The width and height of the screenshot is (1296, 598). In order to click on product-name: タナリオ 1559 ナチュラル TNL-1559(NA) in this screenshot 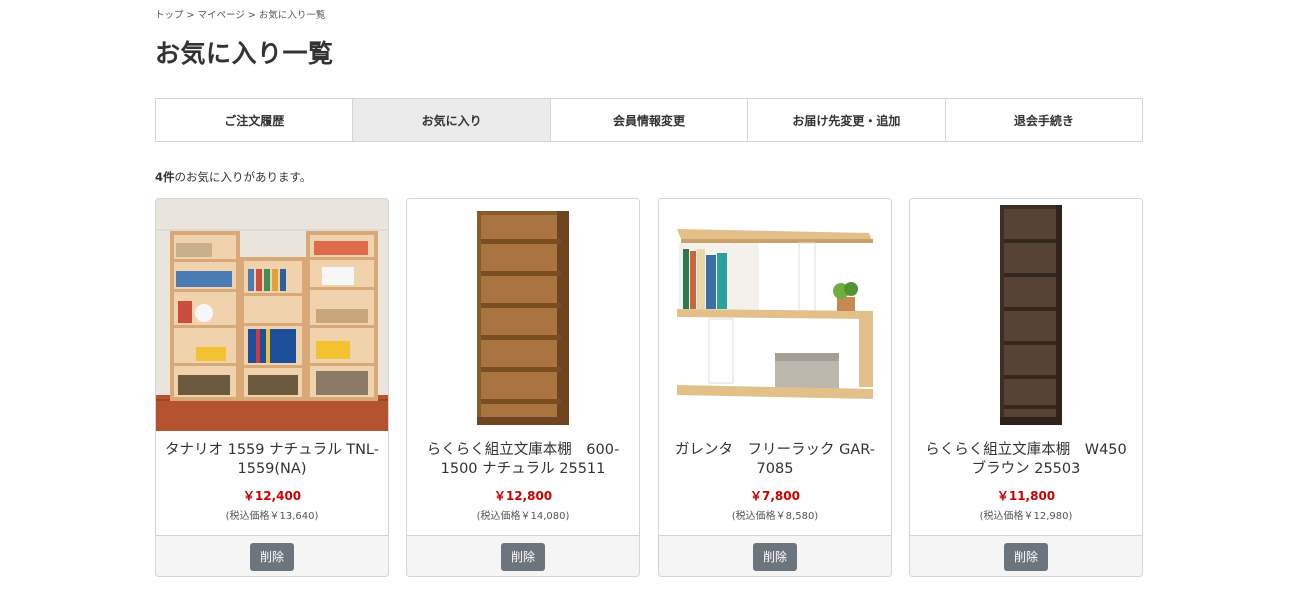, I will do `click(272, 460)`.